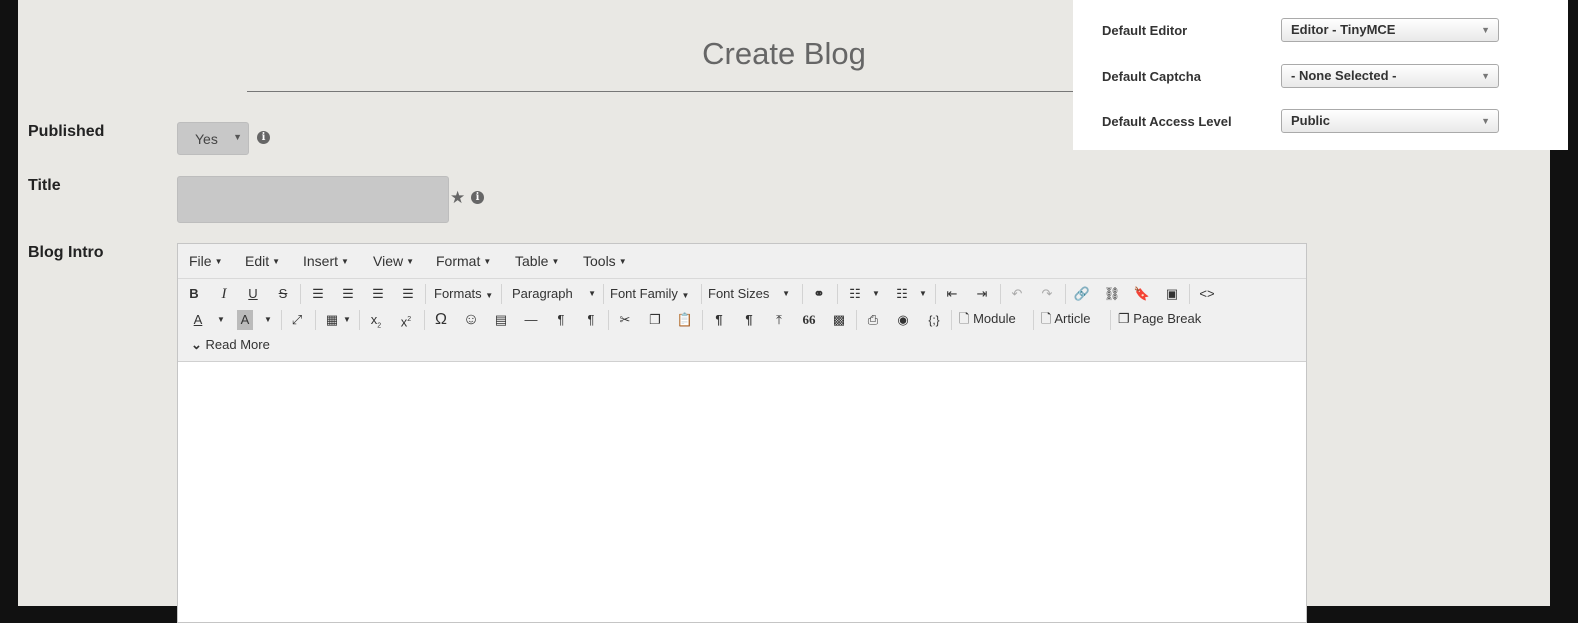  What do you see at coordinates (1390, 30) in the screenshot?
I see `default-editor-select: Editor - TinyMCE ▼` at bounding box center [1390, 30].